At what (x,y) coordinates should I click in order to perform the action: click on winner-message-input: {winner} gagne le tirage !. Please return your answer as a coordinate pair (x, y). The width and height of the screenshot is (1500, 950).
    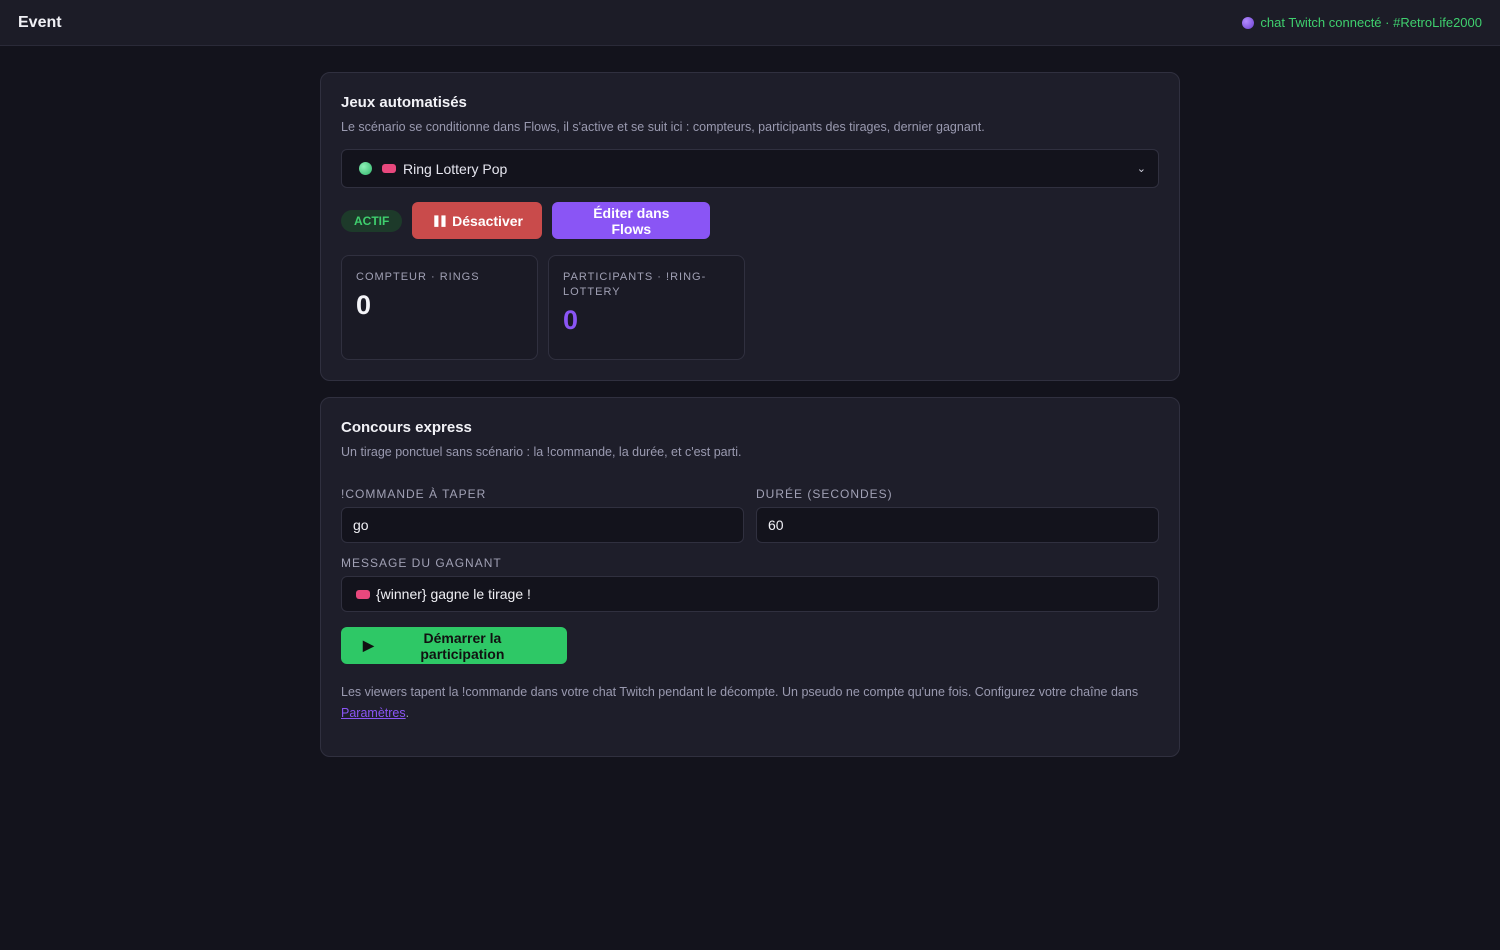
    Looking at the image, I should click on (750, 594).